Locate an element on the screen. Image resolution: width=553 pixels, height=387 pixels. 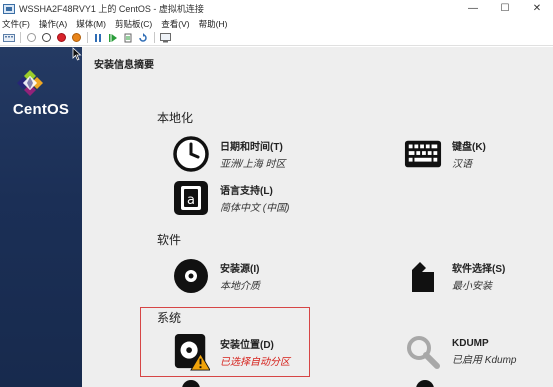
harddisk-warning-icon is located at coordinates (191, 352).